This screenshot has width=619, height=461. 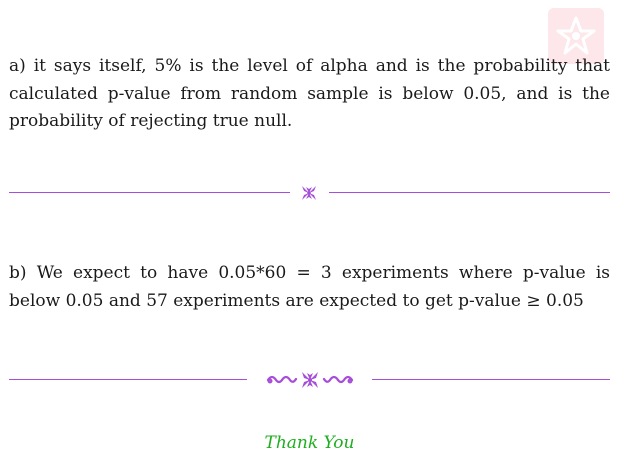 I want to click on floral-flourish-icon, so click(x=310, y=380).